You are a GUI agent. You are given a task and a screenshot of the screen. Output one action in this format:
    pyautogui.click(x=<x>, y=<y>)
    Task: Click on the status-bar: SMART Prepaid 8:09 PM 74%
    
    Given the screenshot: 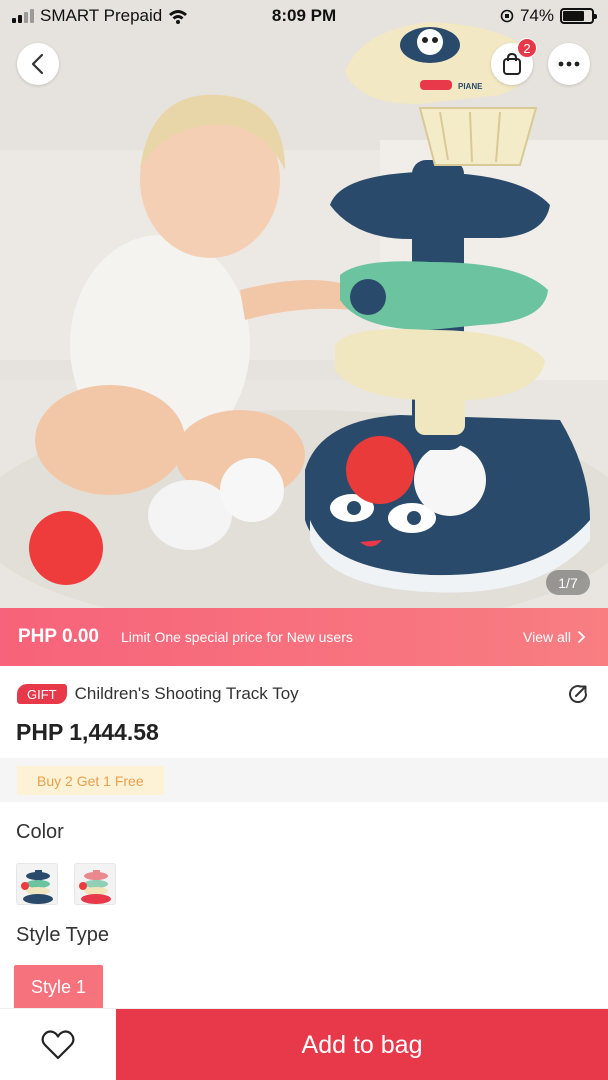 What is the action you would take?
    pyautogui.click(x=304, y=17)
    